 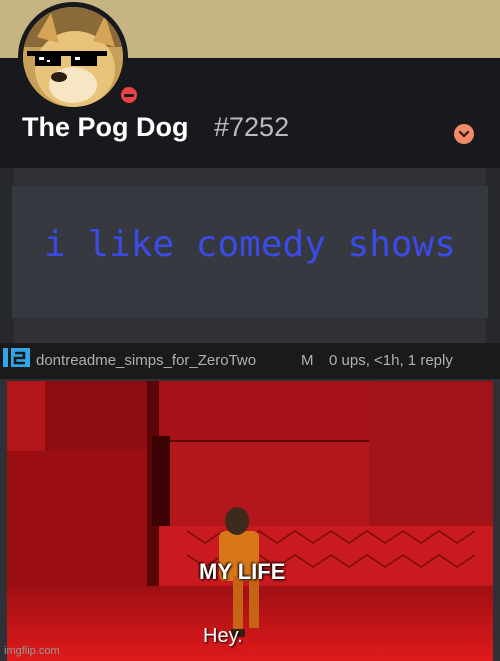 What do you see at coordinates (493, 255) in the screenshot?
I see `panel-border-right` at bounding box center [493, 255].